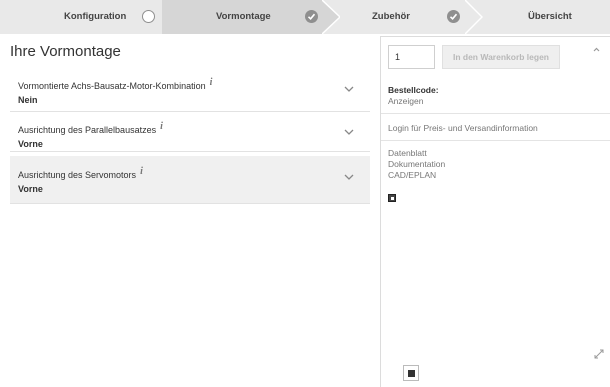 The width and height of the screenshot is (610, 387). I want to click on thumbnail-mark, so click(411, 373).